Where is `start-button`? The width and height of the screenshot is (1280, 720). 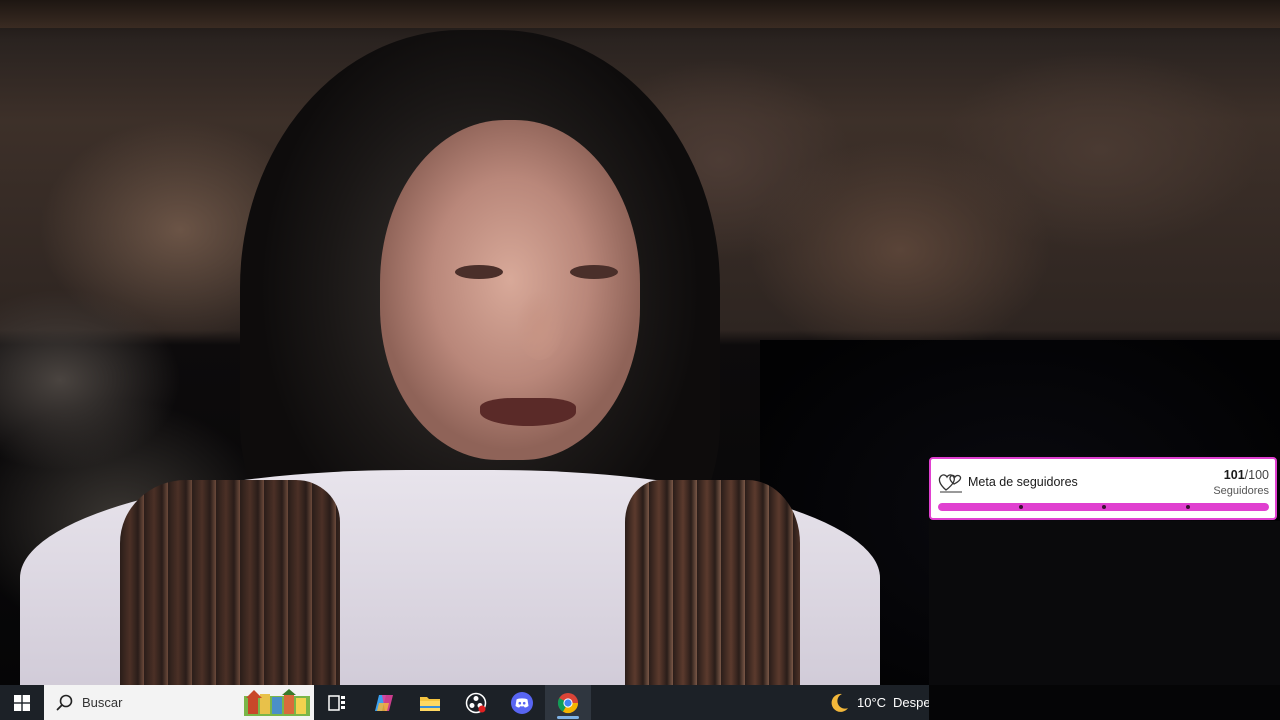 start-button is located at coordinates (22, 702).